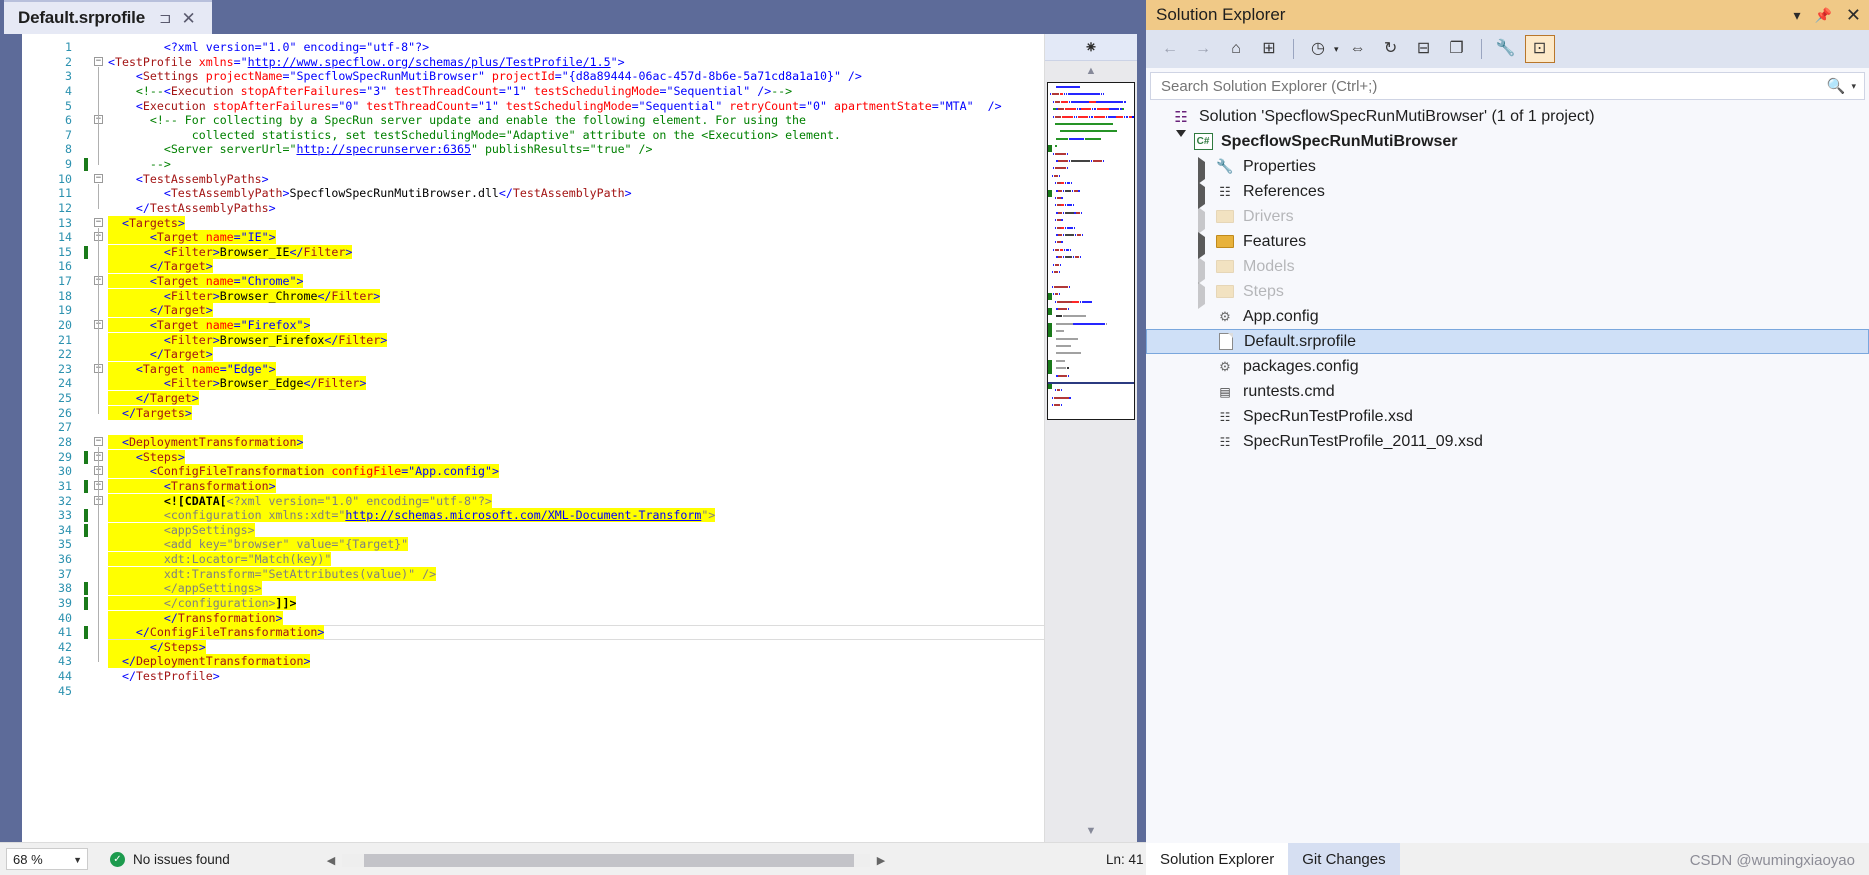  Describe the element at coordinates (286, 76) in the screenshot. I see `code-token: =` at that location.